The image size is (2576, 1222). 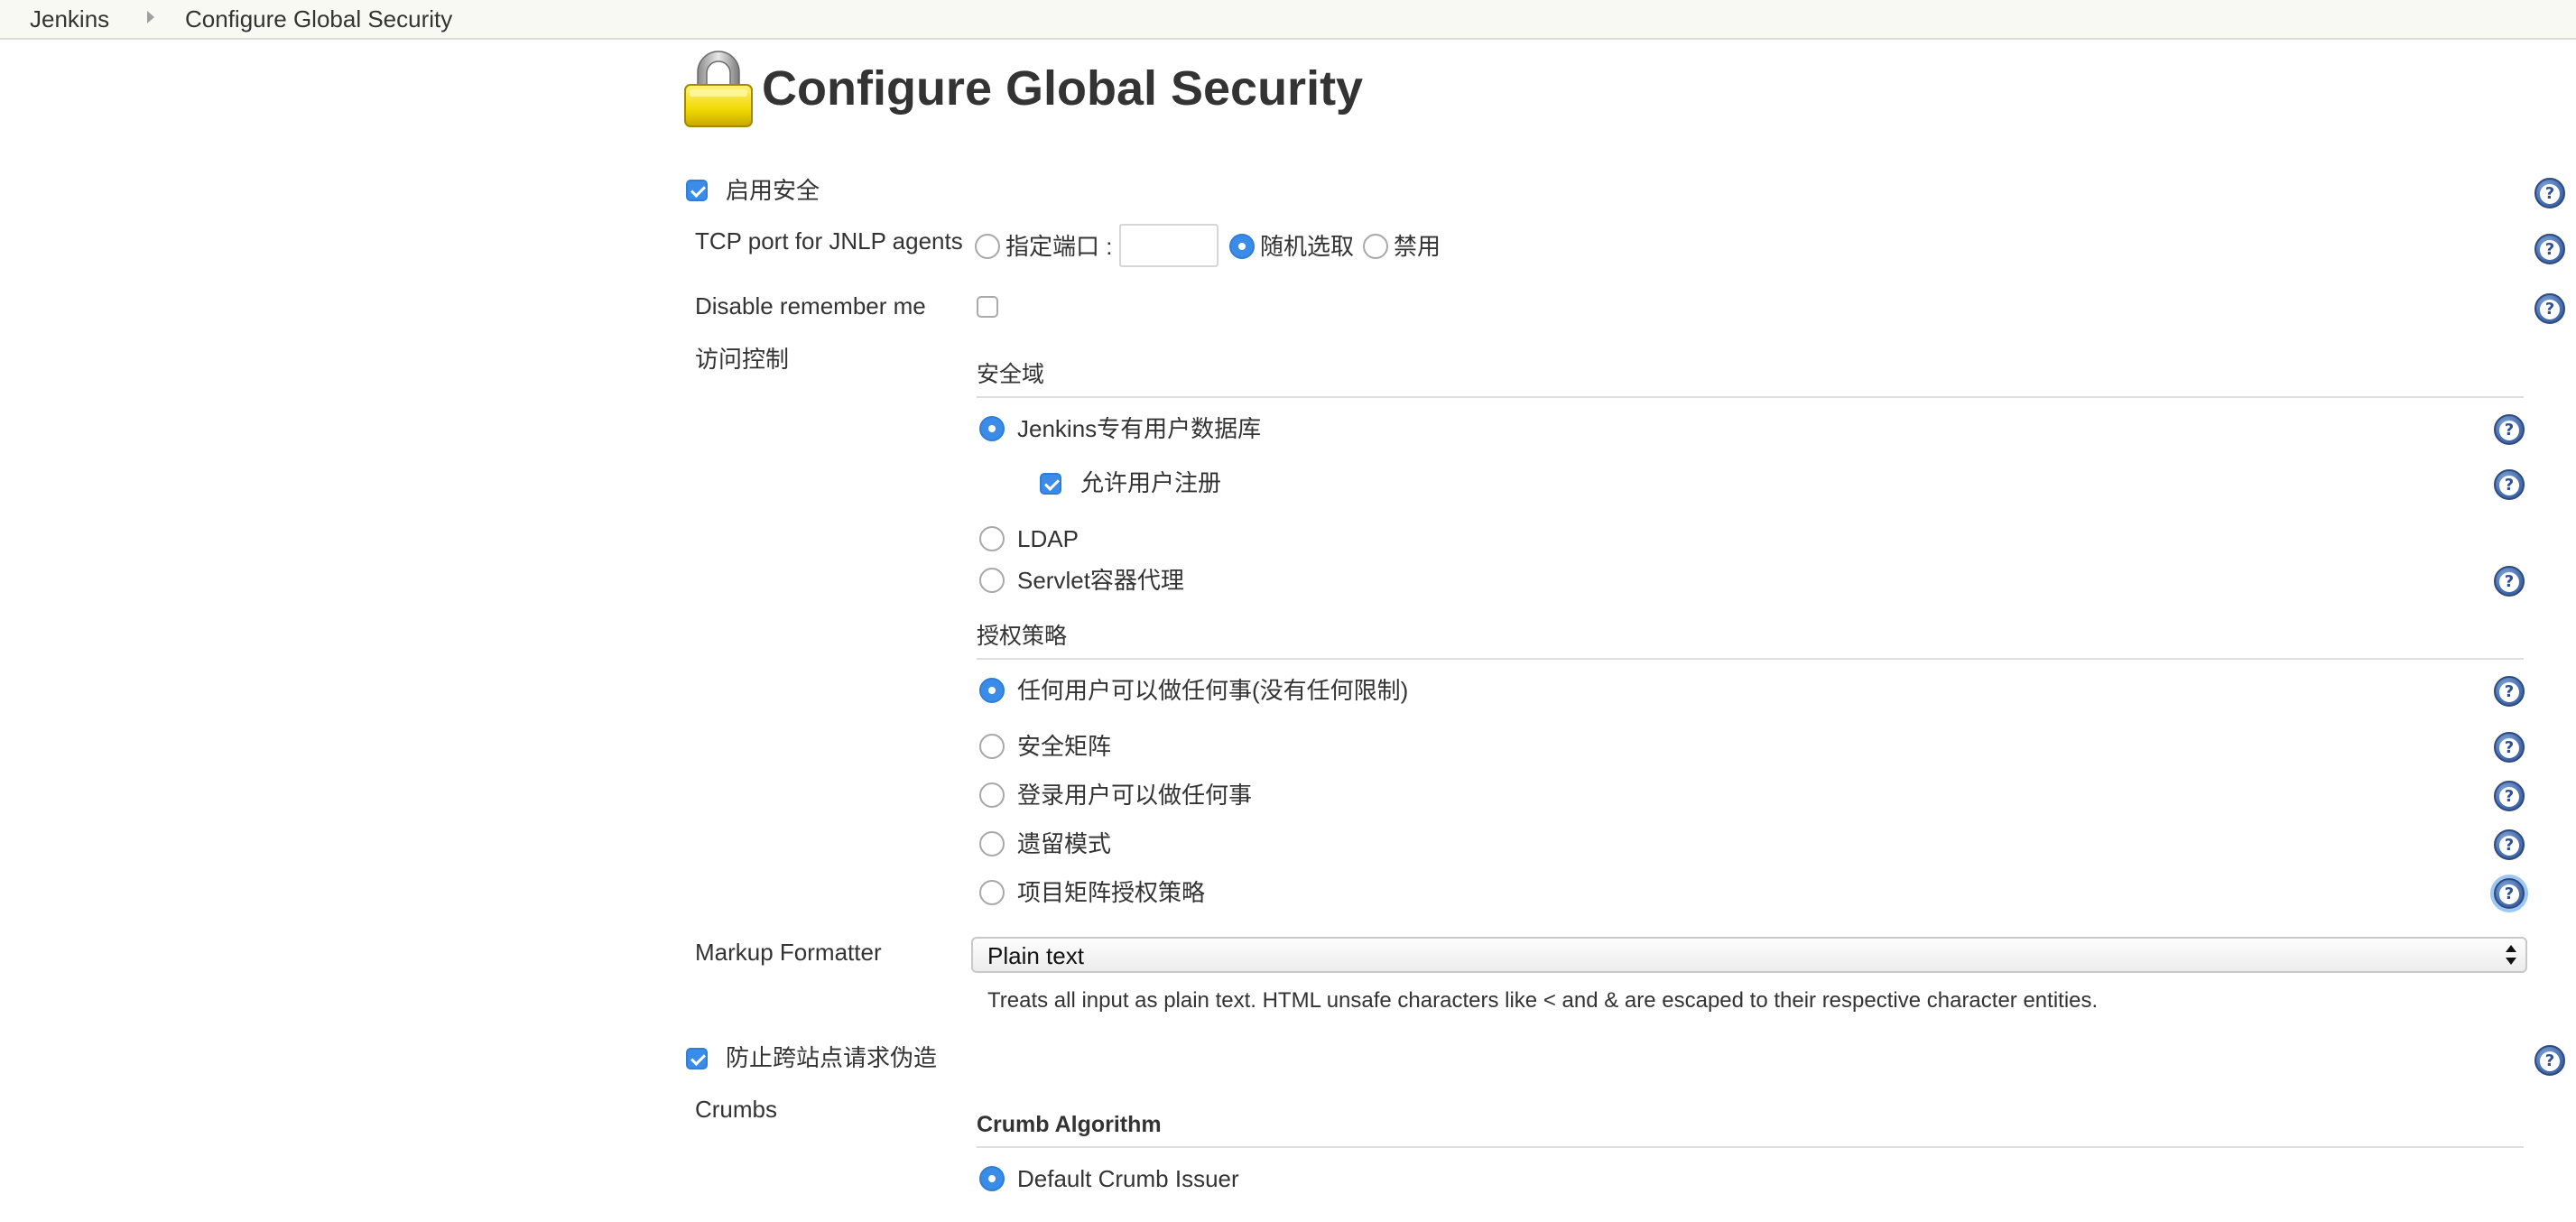 What do you see at coordinates (1048, 538) in the screenshot?
I see `realm-ldap-label: LDAP` at bounding box center [1048, 538].